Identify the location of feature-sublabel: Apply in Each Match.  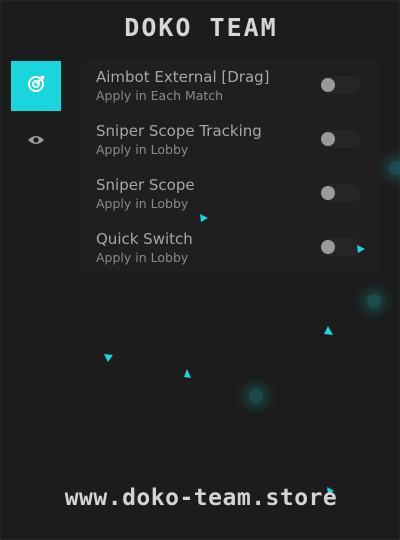
(160, 95).